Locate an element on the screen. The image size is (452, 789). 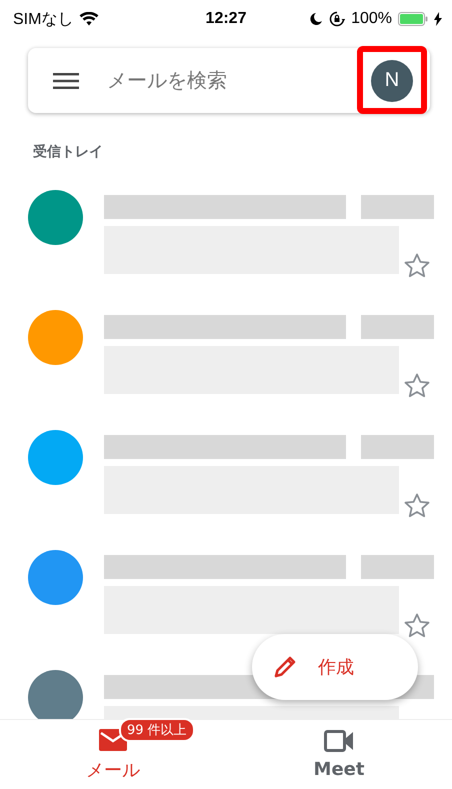
compose-button: 作成 is located at coordinates (335, 667).